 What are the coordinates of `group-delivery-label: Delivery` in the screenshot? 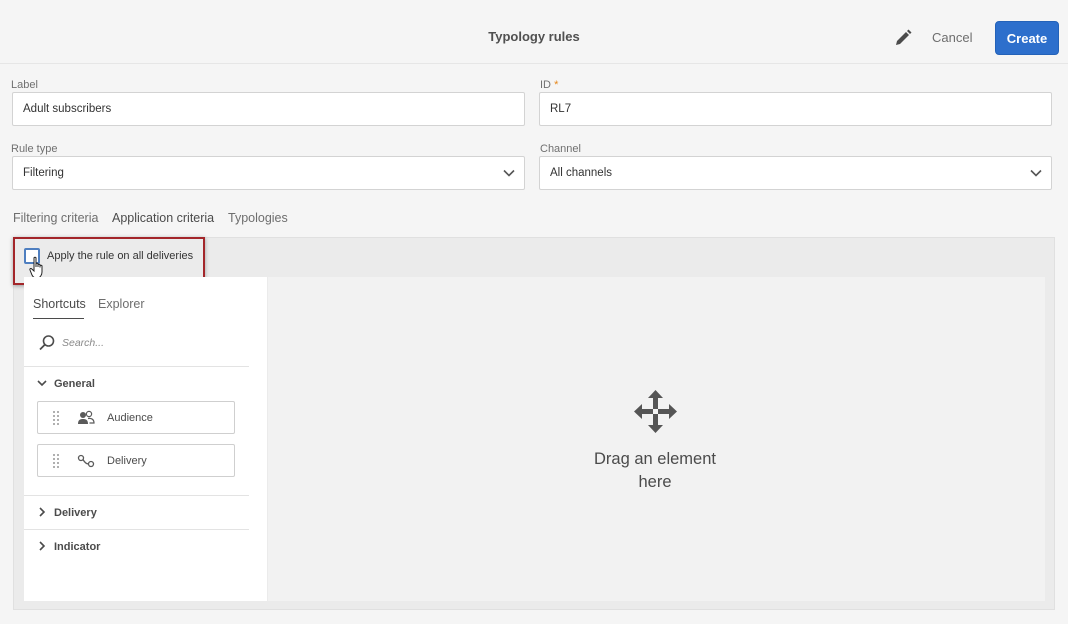 It's located at (75, 513).